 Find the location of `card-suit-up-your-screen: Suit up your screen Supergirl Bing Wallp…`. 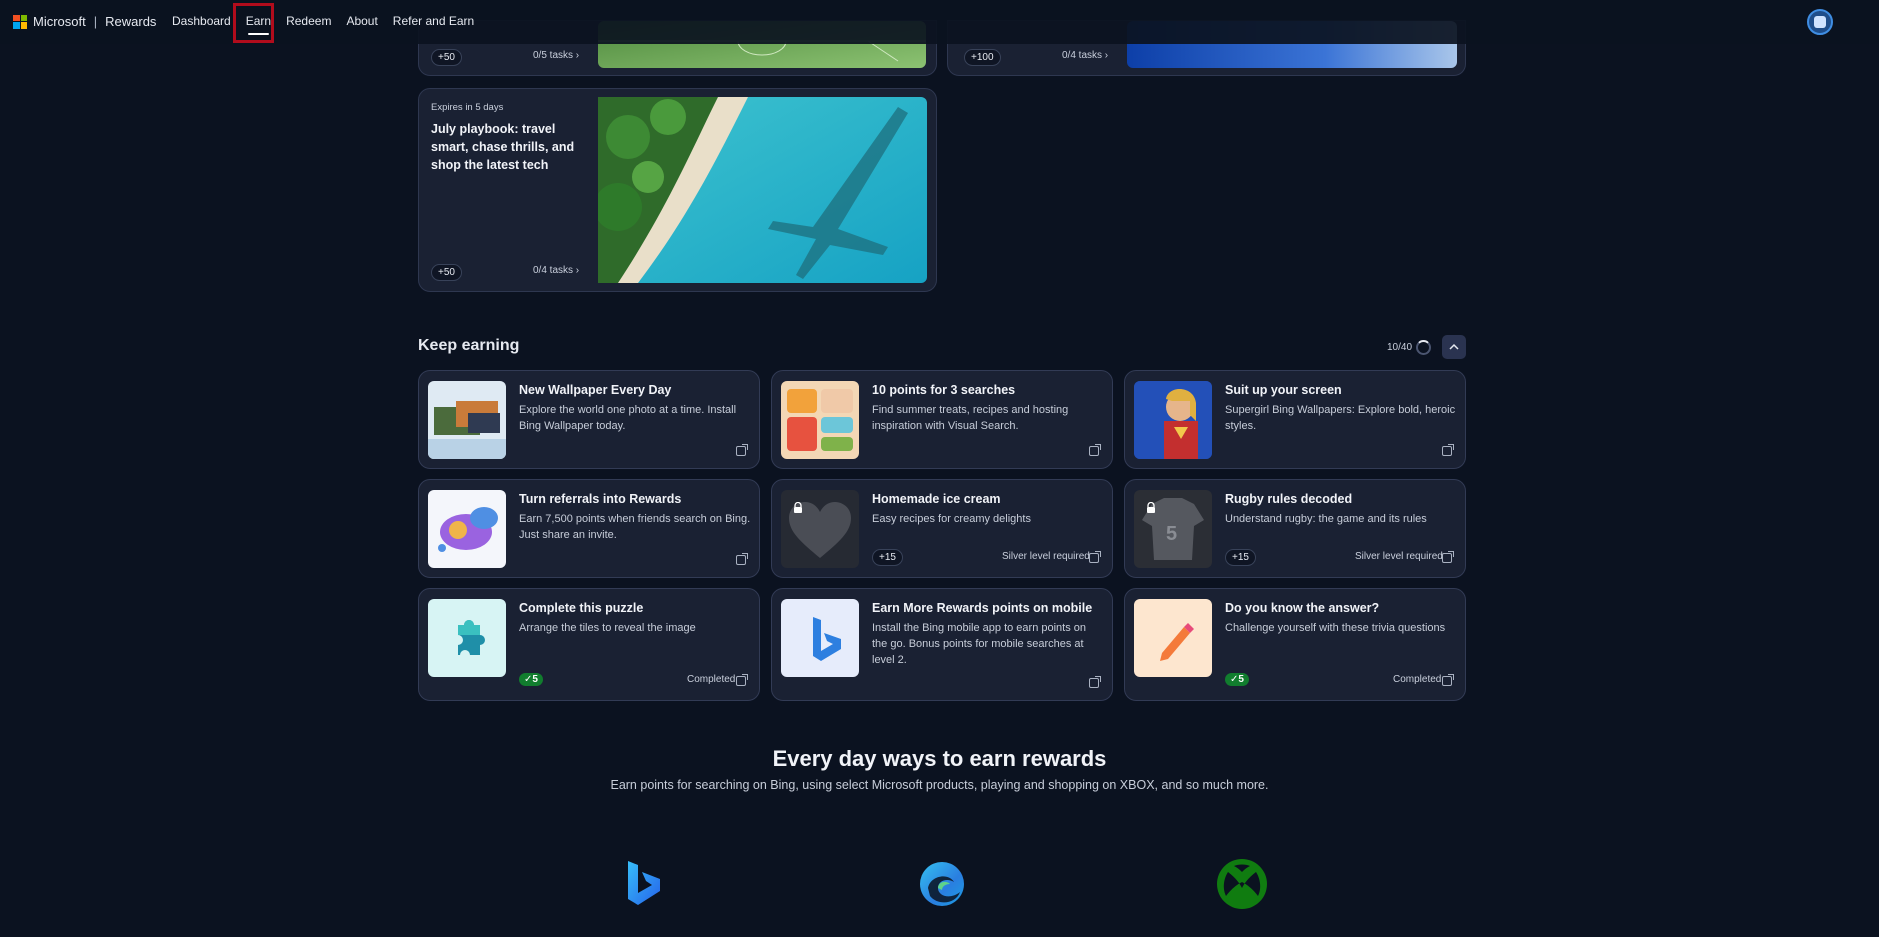

card-suit-up-your-screen: Suit up your screen Supergirl Bing Wallp… is located at coordinates (1295, 419).